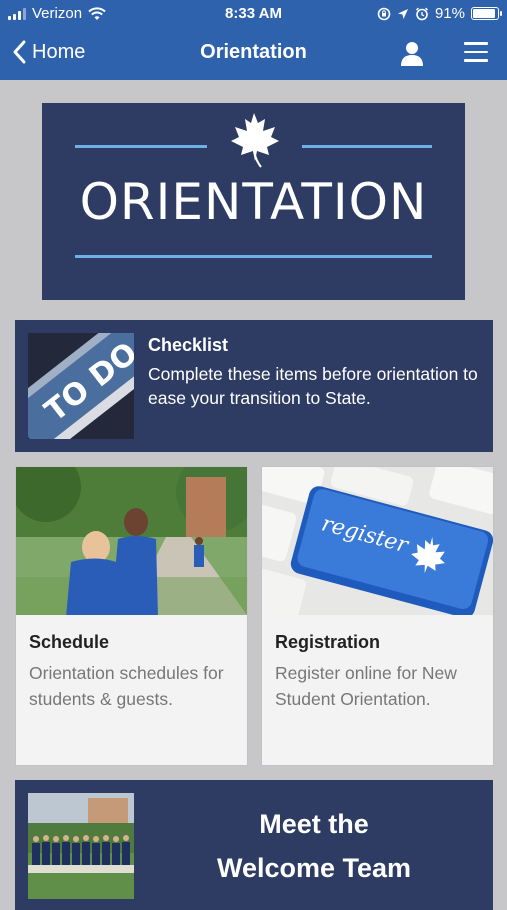 This screenshot has width=507, height=910. I want to click on alarm-icon, so click(421, 13).